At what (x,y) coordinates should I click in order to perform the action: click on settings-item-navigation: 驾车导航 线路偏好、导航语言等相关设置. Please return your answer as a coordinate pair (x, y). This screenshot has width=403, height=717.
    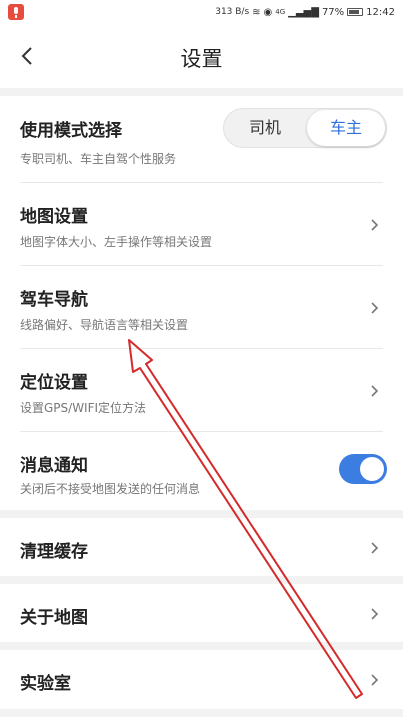
    Looking at the image, I should click on (201, 307).